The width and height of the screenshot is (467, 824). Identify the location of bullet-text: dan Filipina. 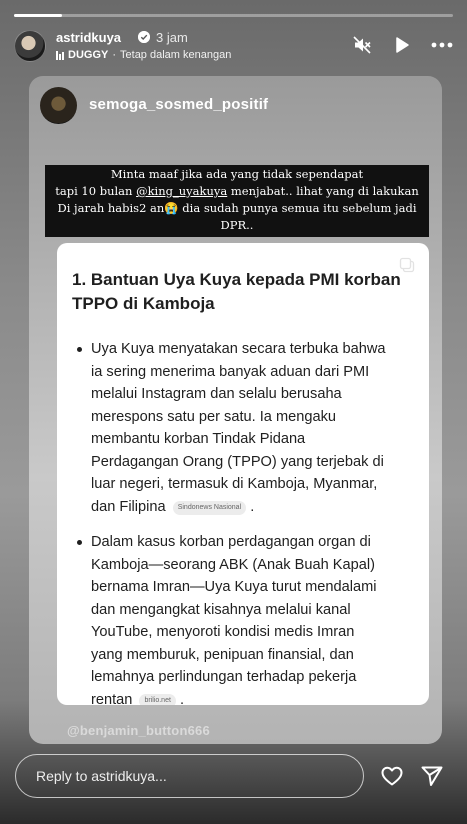
(128, 506).